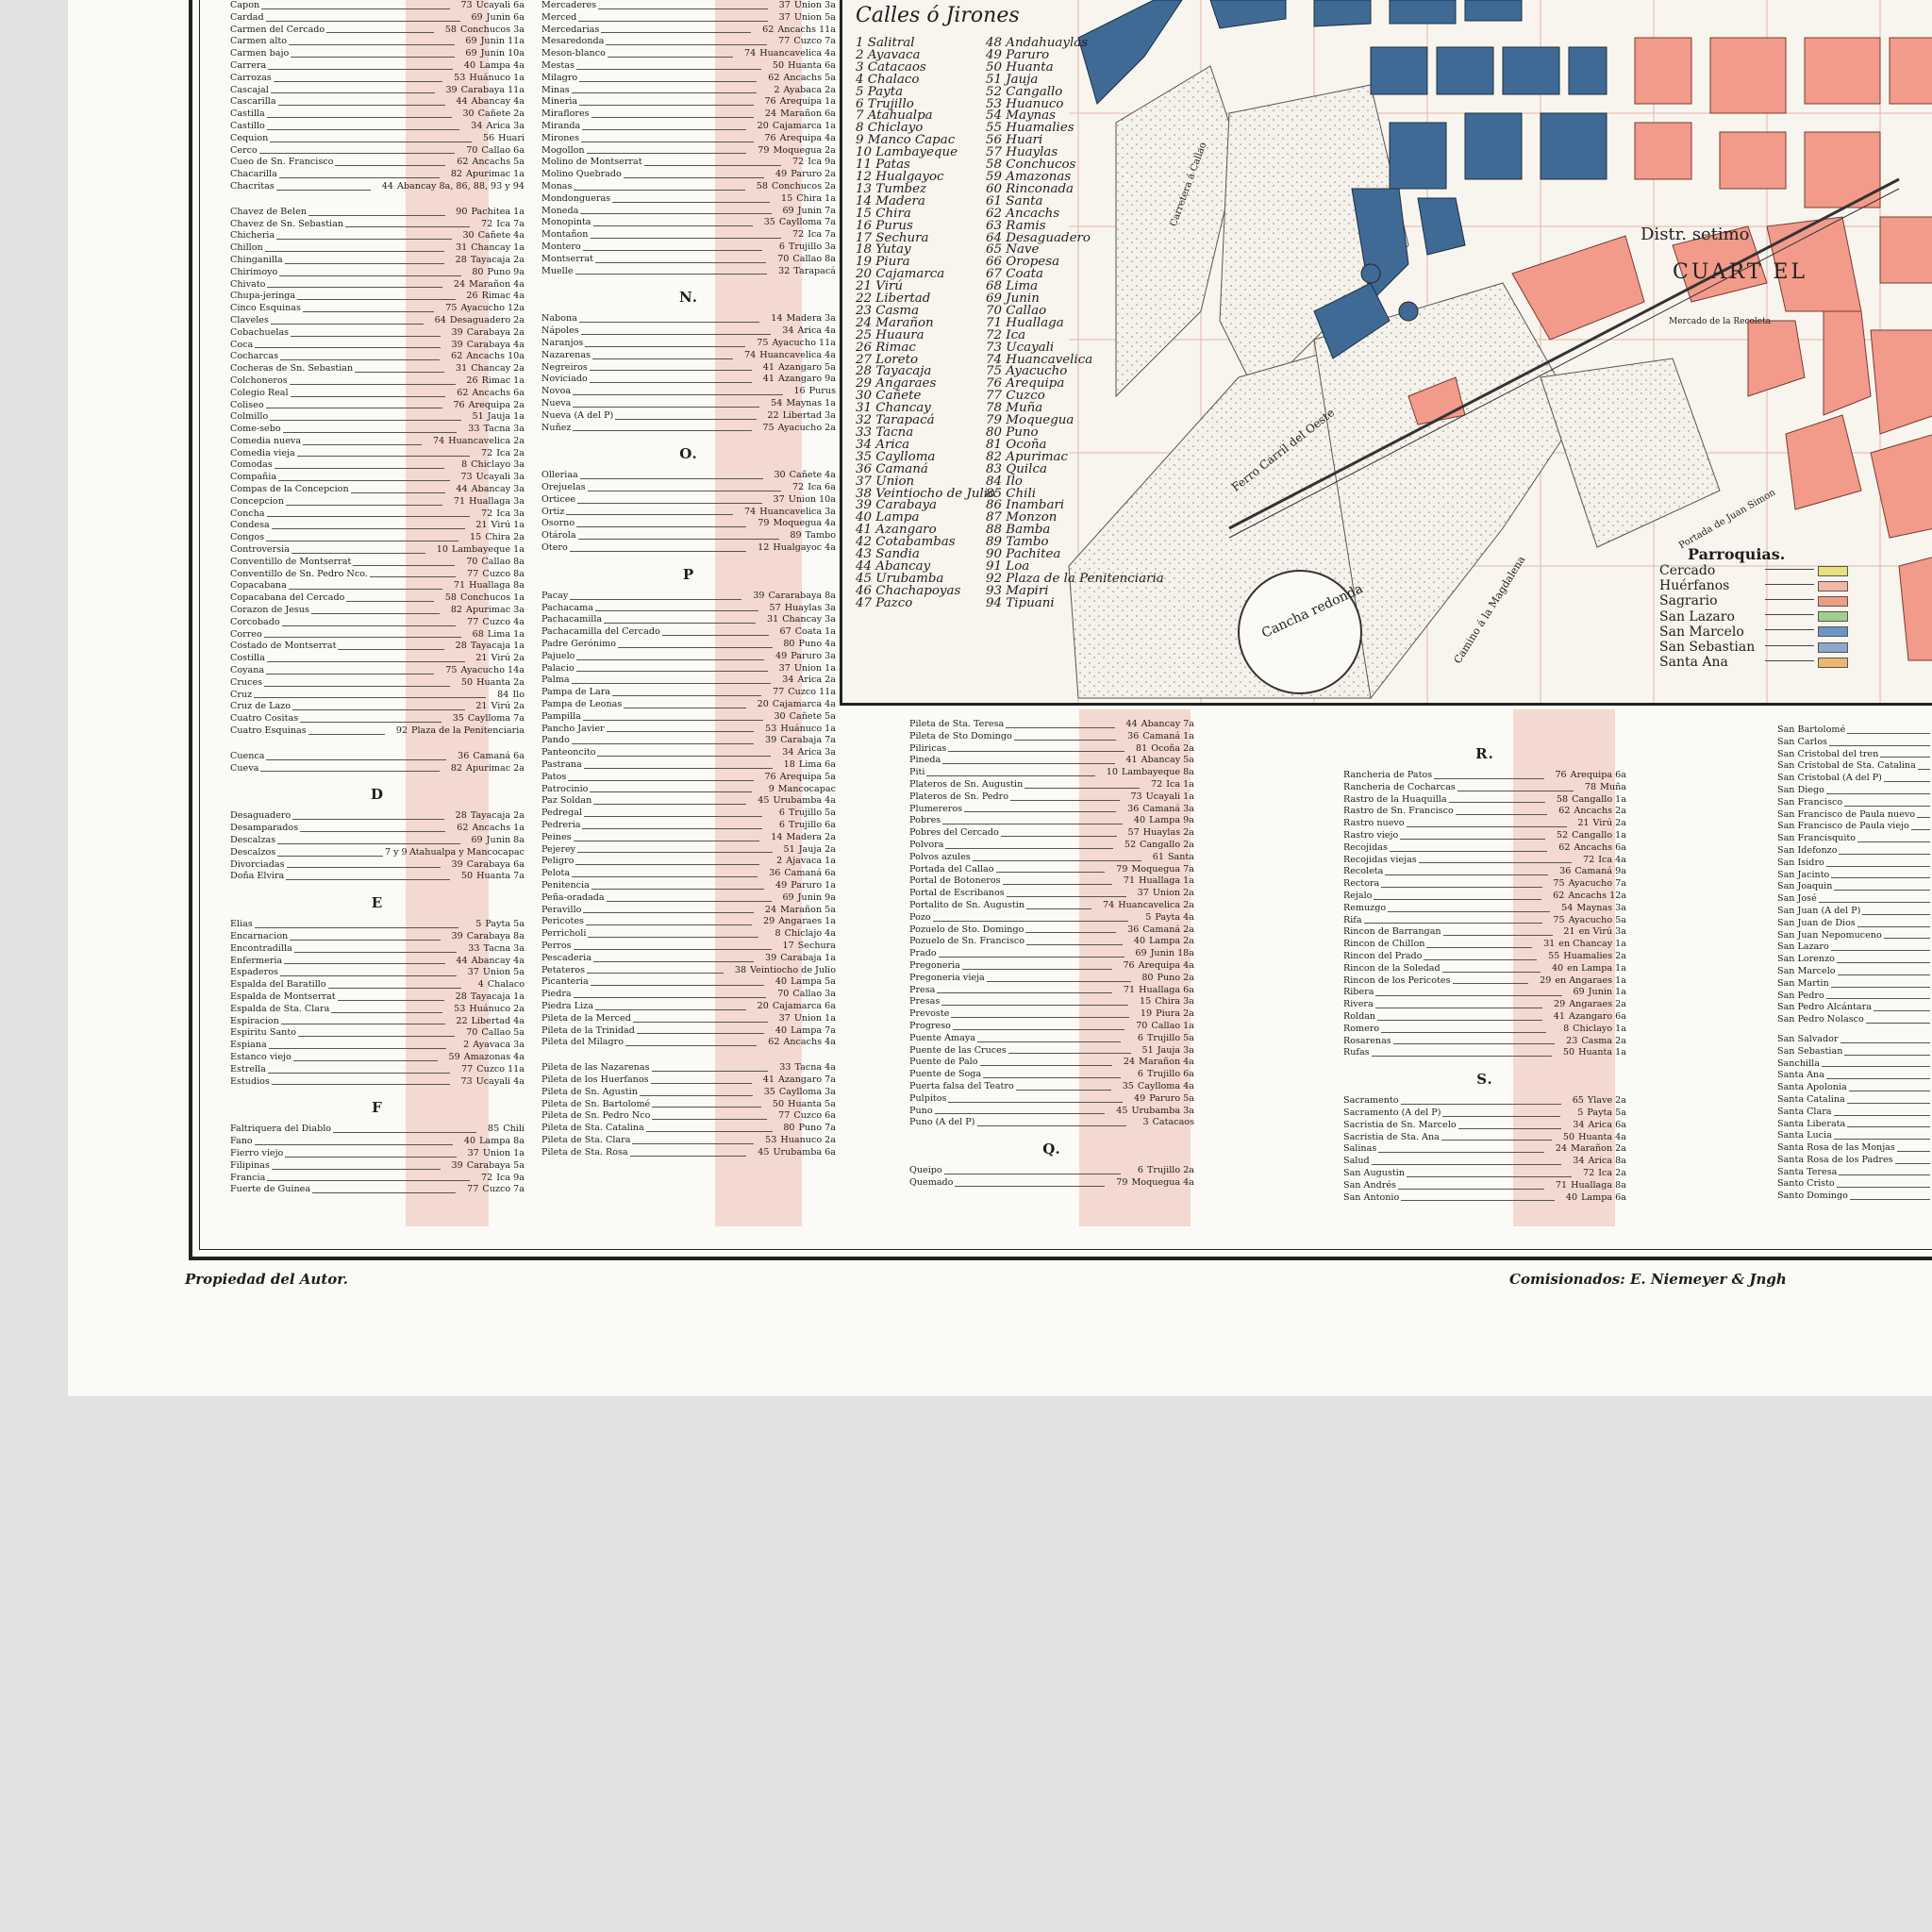 The height and width of the screenshot is (1932, 1932). What do you see at coordinates (781, 175) in the screenshot?
I see `street-number: 49` at bounding box center [781, 175].